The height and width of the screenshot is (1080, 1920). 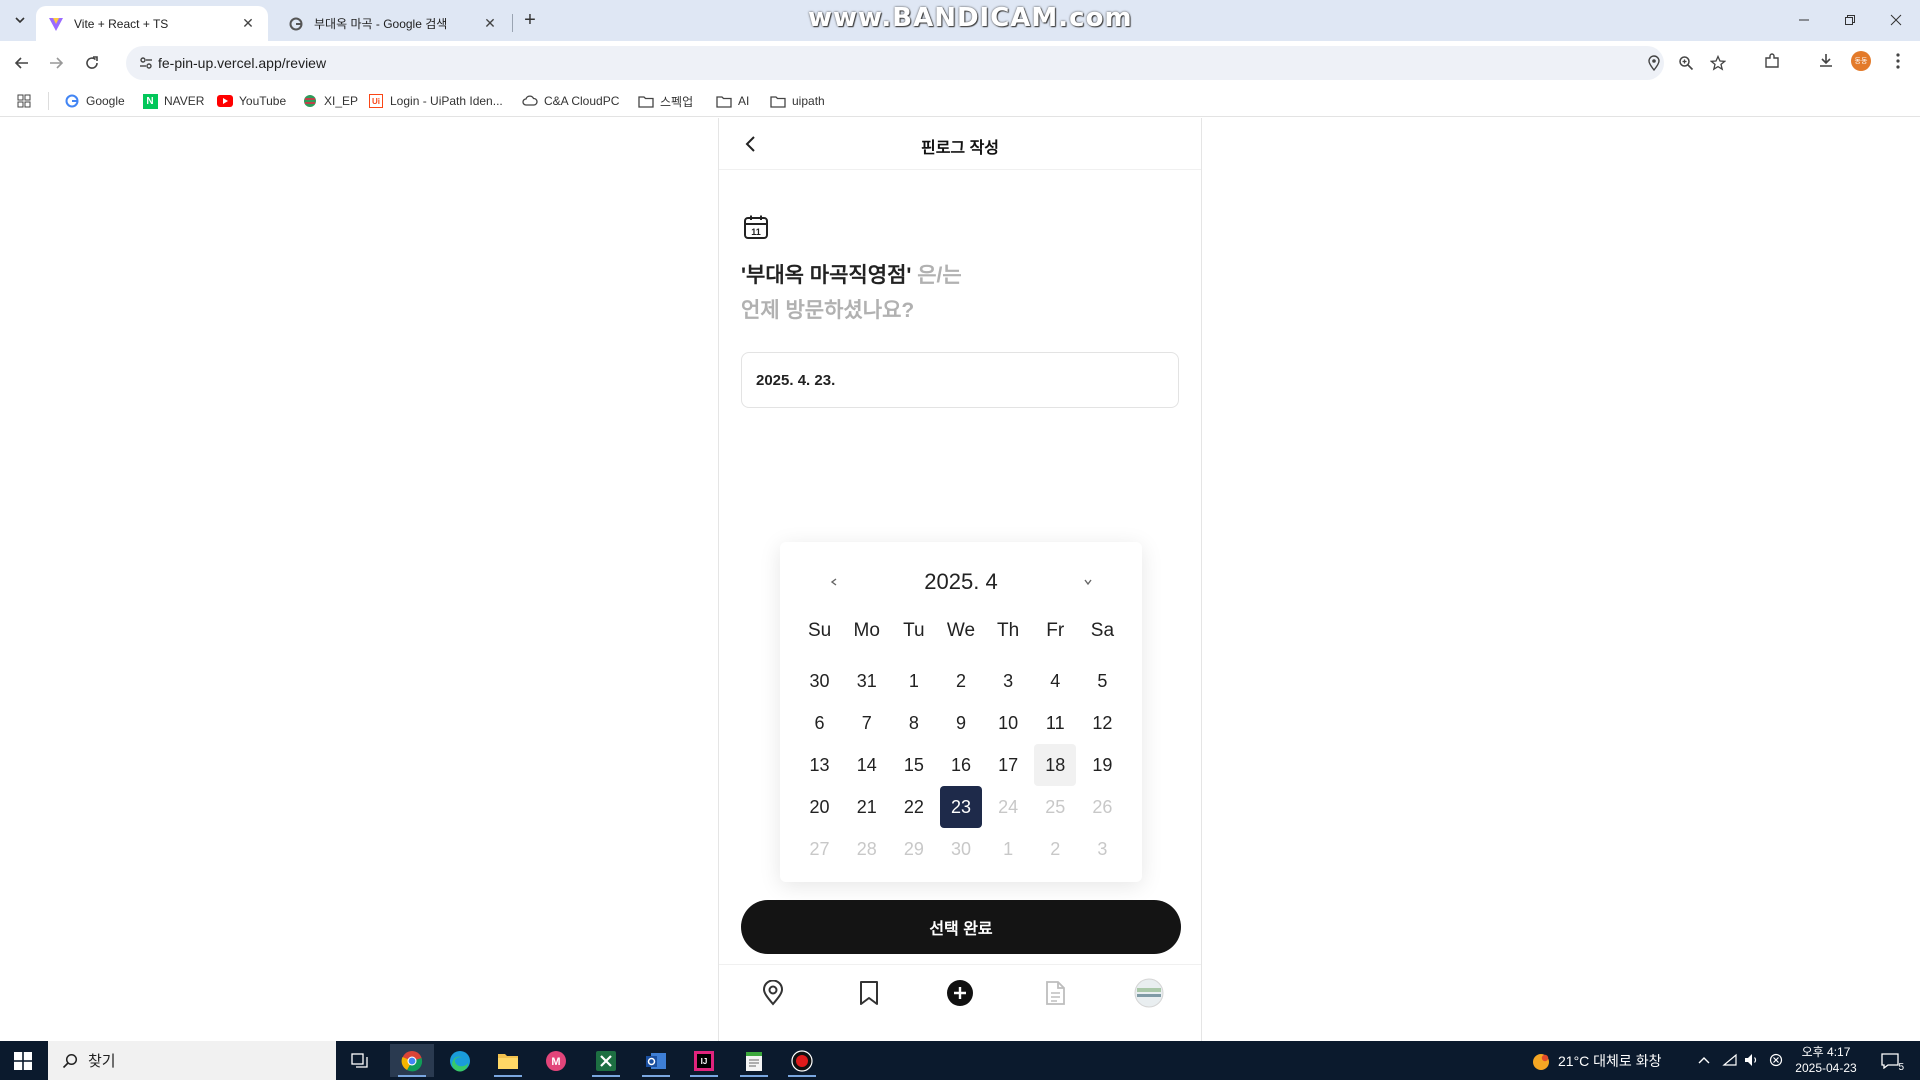 What do you see at coordinates (360, 1060) in the screenshot?
I see `task-view-button` at bounding box center [360, 1060].